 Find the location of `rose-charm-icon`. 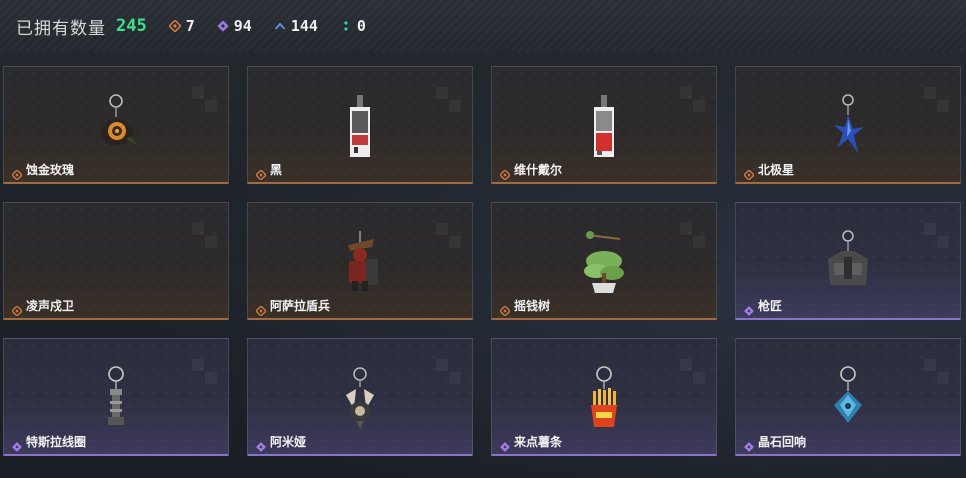

rose-charm-icon is located at coordinates (119, 120).